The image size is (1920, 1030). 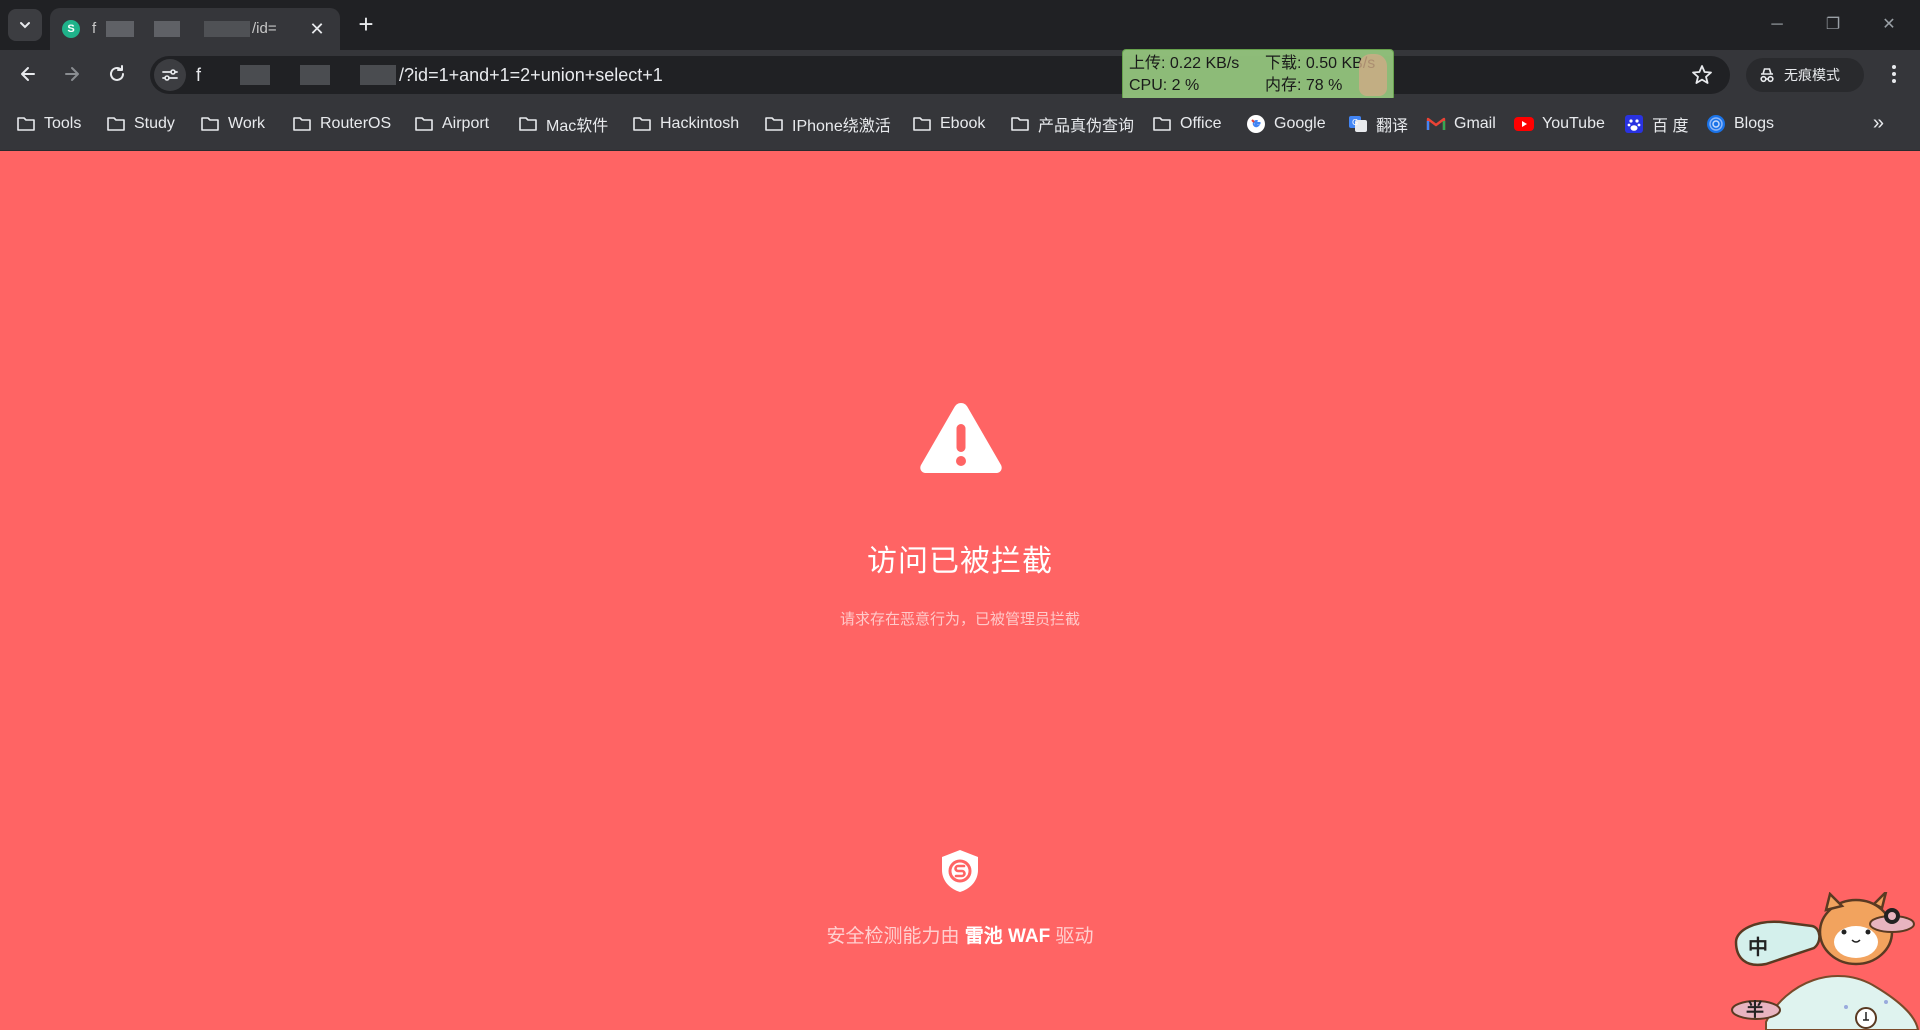 I want to click on close-window-icon: ✕, so click(x=1889, y=25).